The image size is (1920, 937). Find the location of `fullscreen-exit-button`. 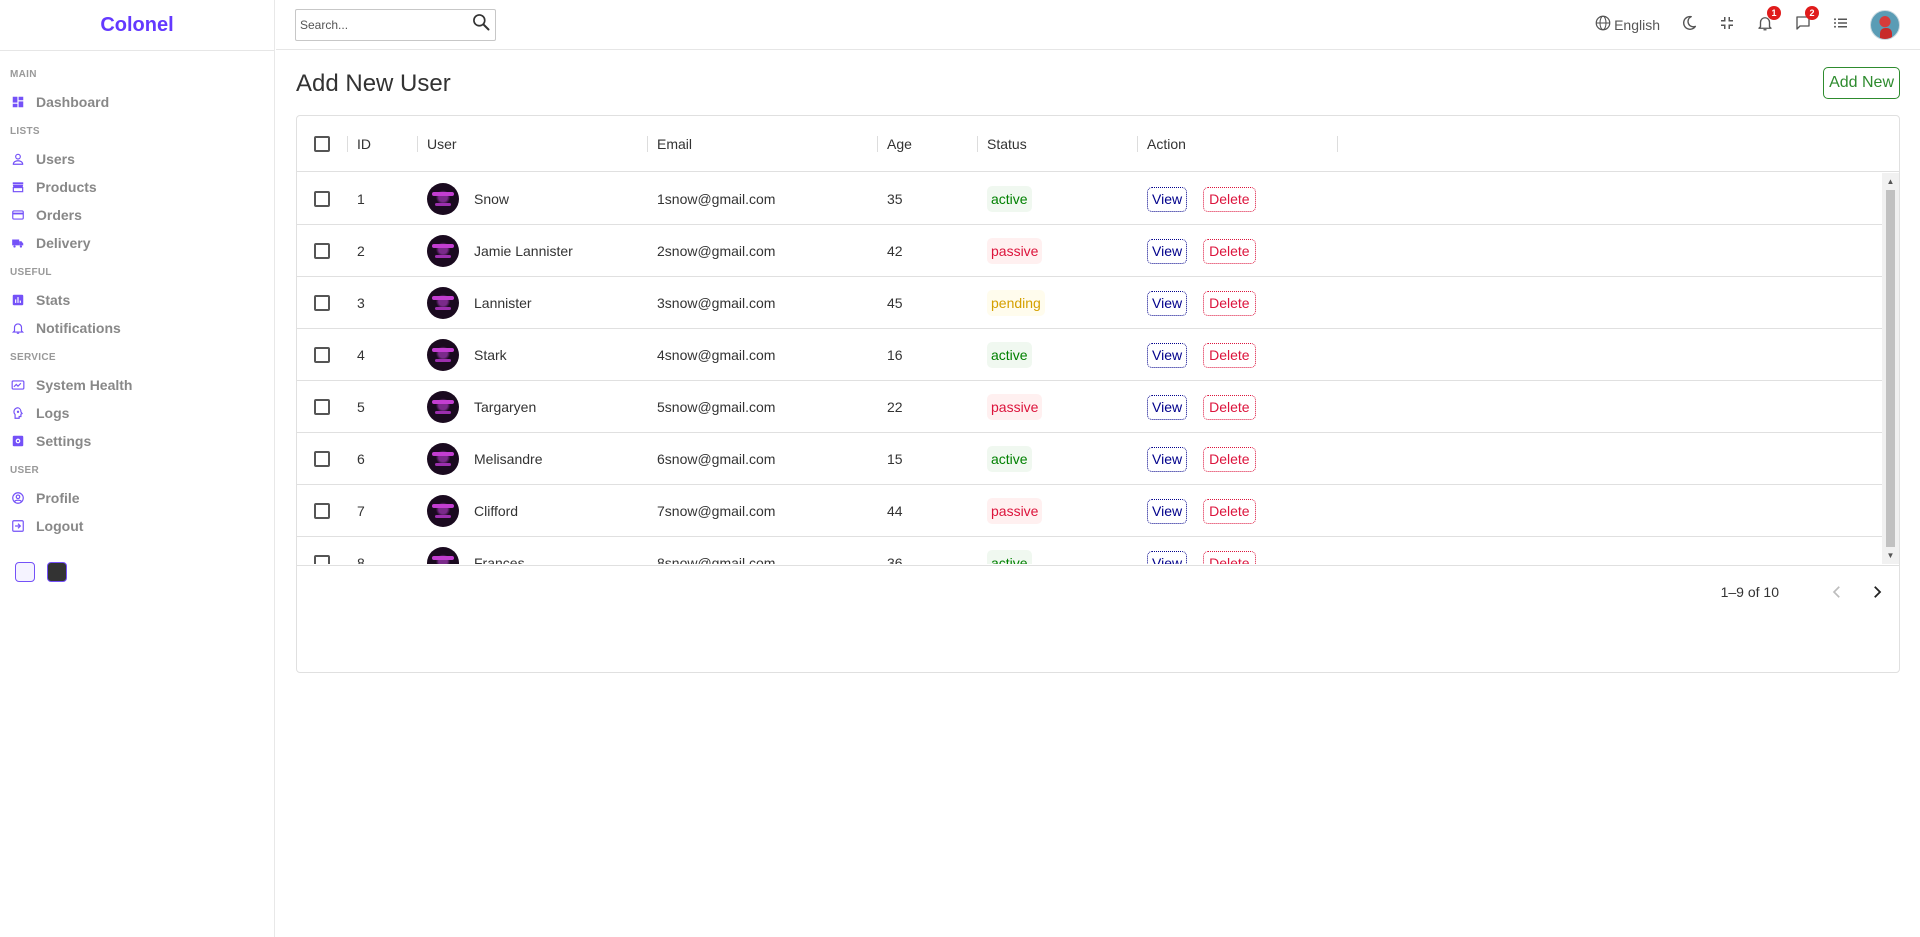

fullscreen-exit-button is located at coordinates (1727, 24).